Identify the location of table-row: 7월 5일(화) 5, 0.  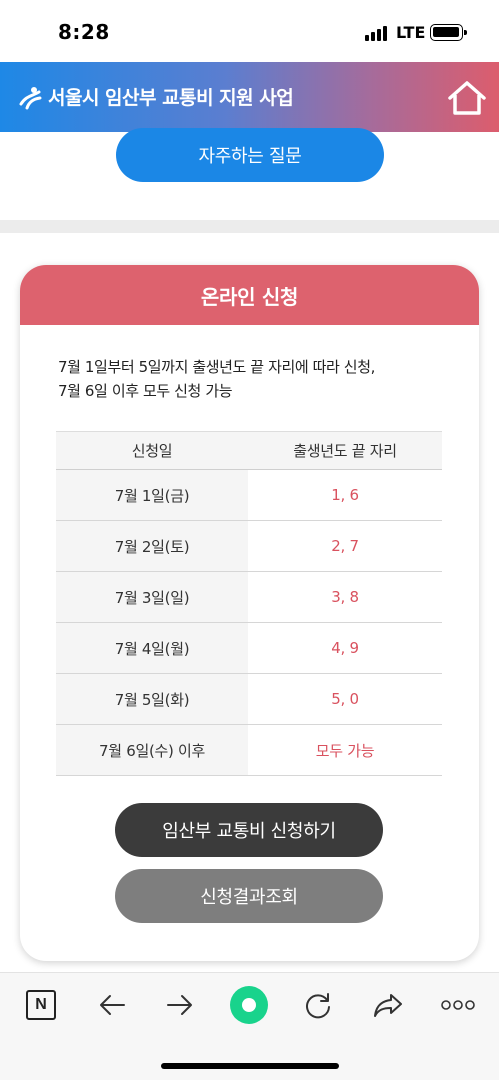
(249, 699).